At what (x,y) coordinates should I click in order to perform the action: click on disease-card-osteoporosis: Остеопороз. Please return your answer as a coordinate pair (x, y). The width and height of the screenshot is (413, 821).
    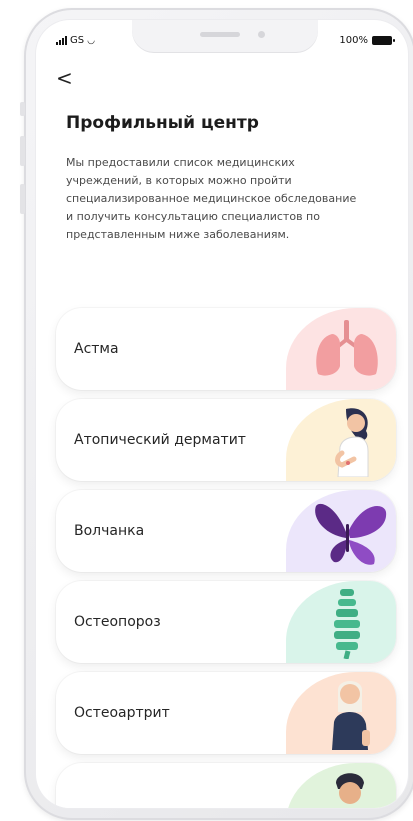
    Looking at the image, I should click on (226, 622).